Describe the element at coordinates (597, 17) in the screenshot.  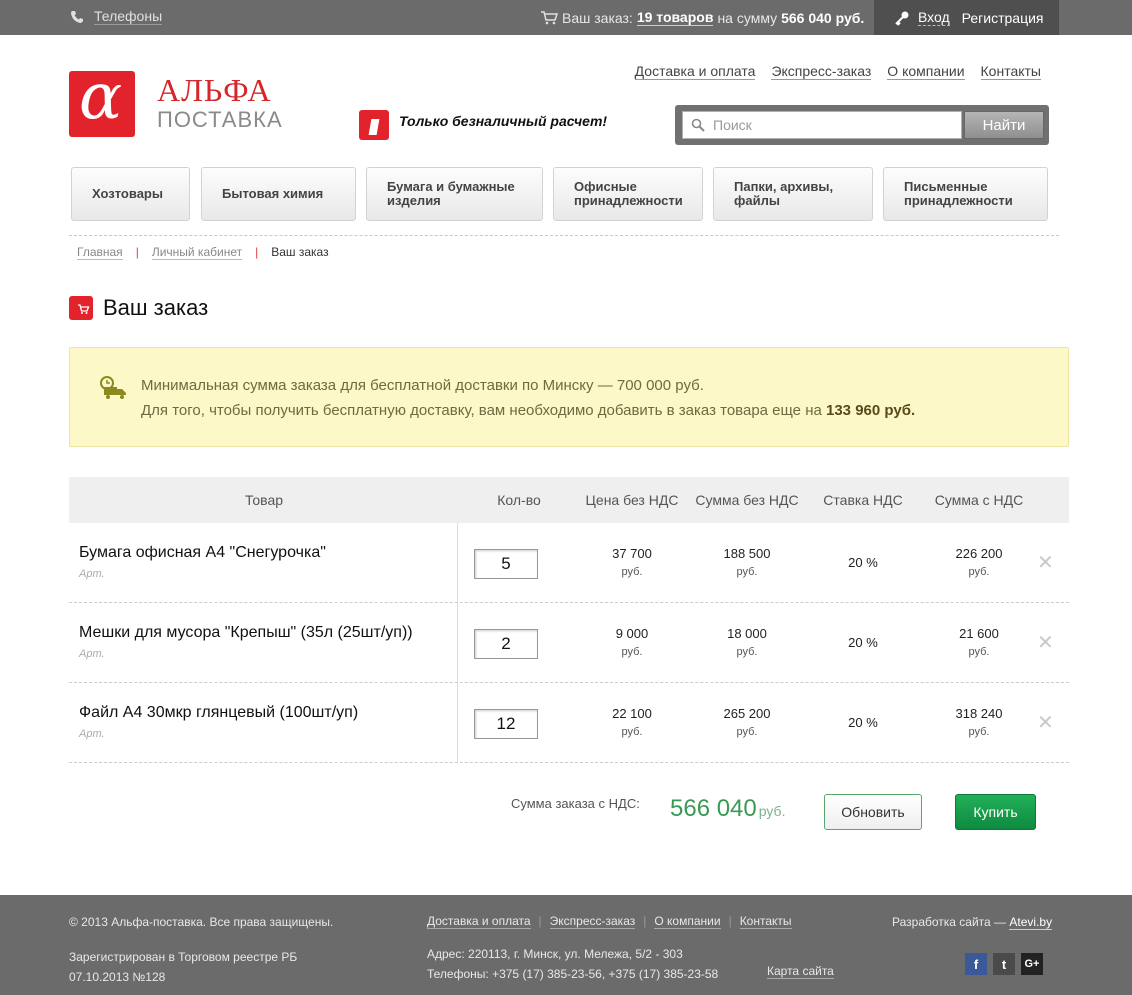
I see `cart-prefix: Ваш заказ:` at that location.